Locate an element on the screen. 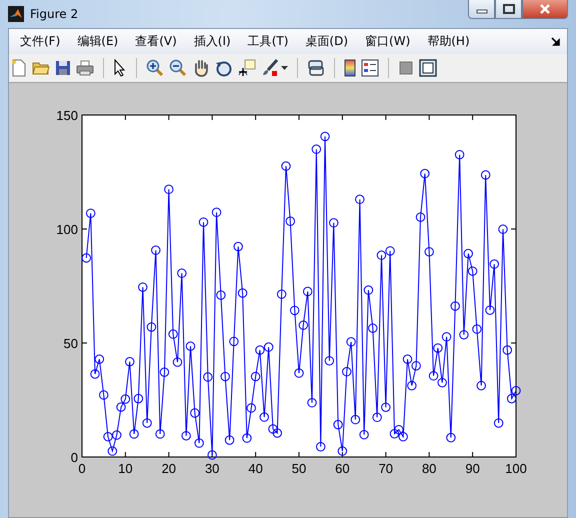 The height and width of the screenshot is (518, 576). menu-item: 插入(I) is located at coordinates (212, 41).